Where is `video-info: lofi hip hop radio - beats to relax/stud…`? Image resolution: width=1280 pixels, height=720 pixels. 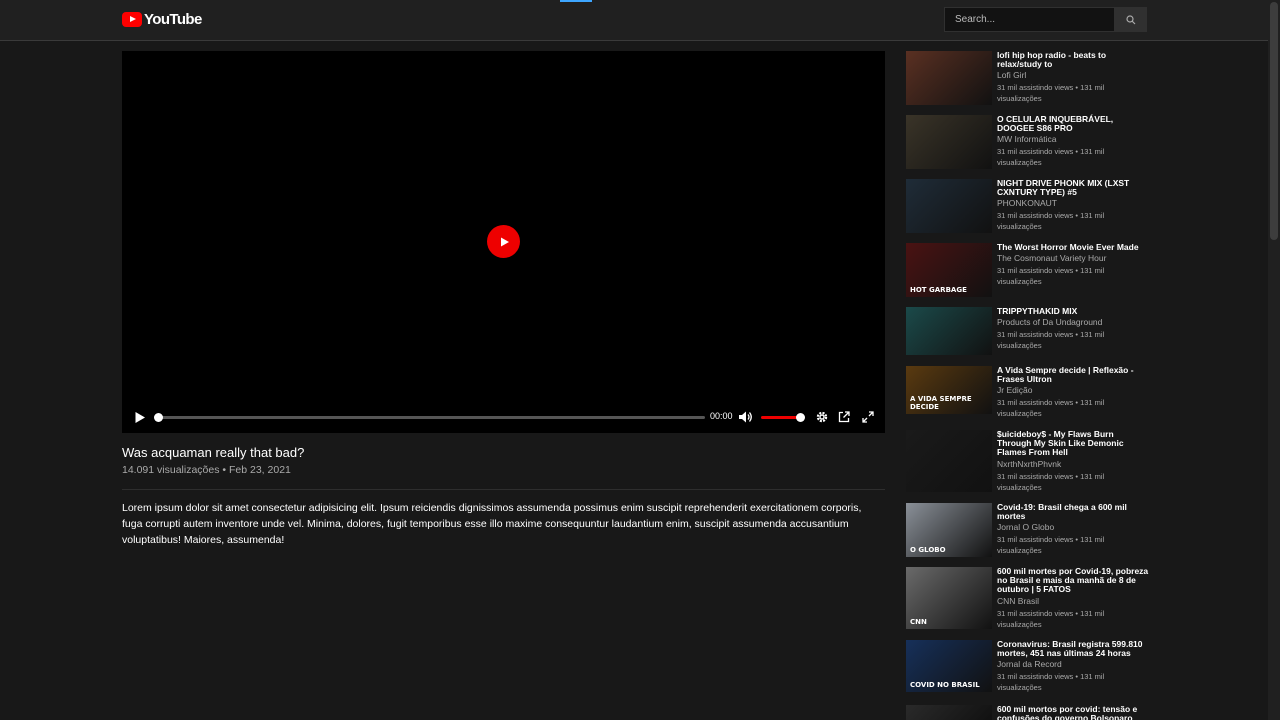
video-info: lofi hip hop radio - beats to relax/stud… is located at coordinates (1073, 77).